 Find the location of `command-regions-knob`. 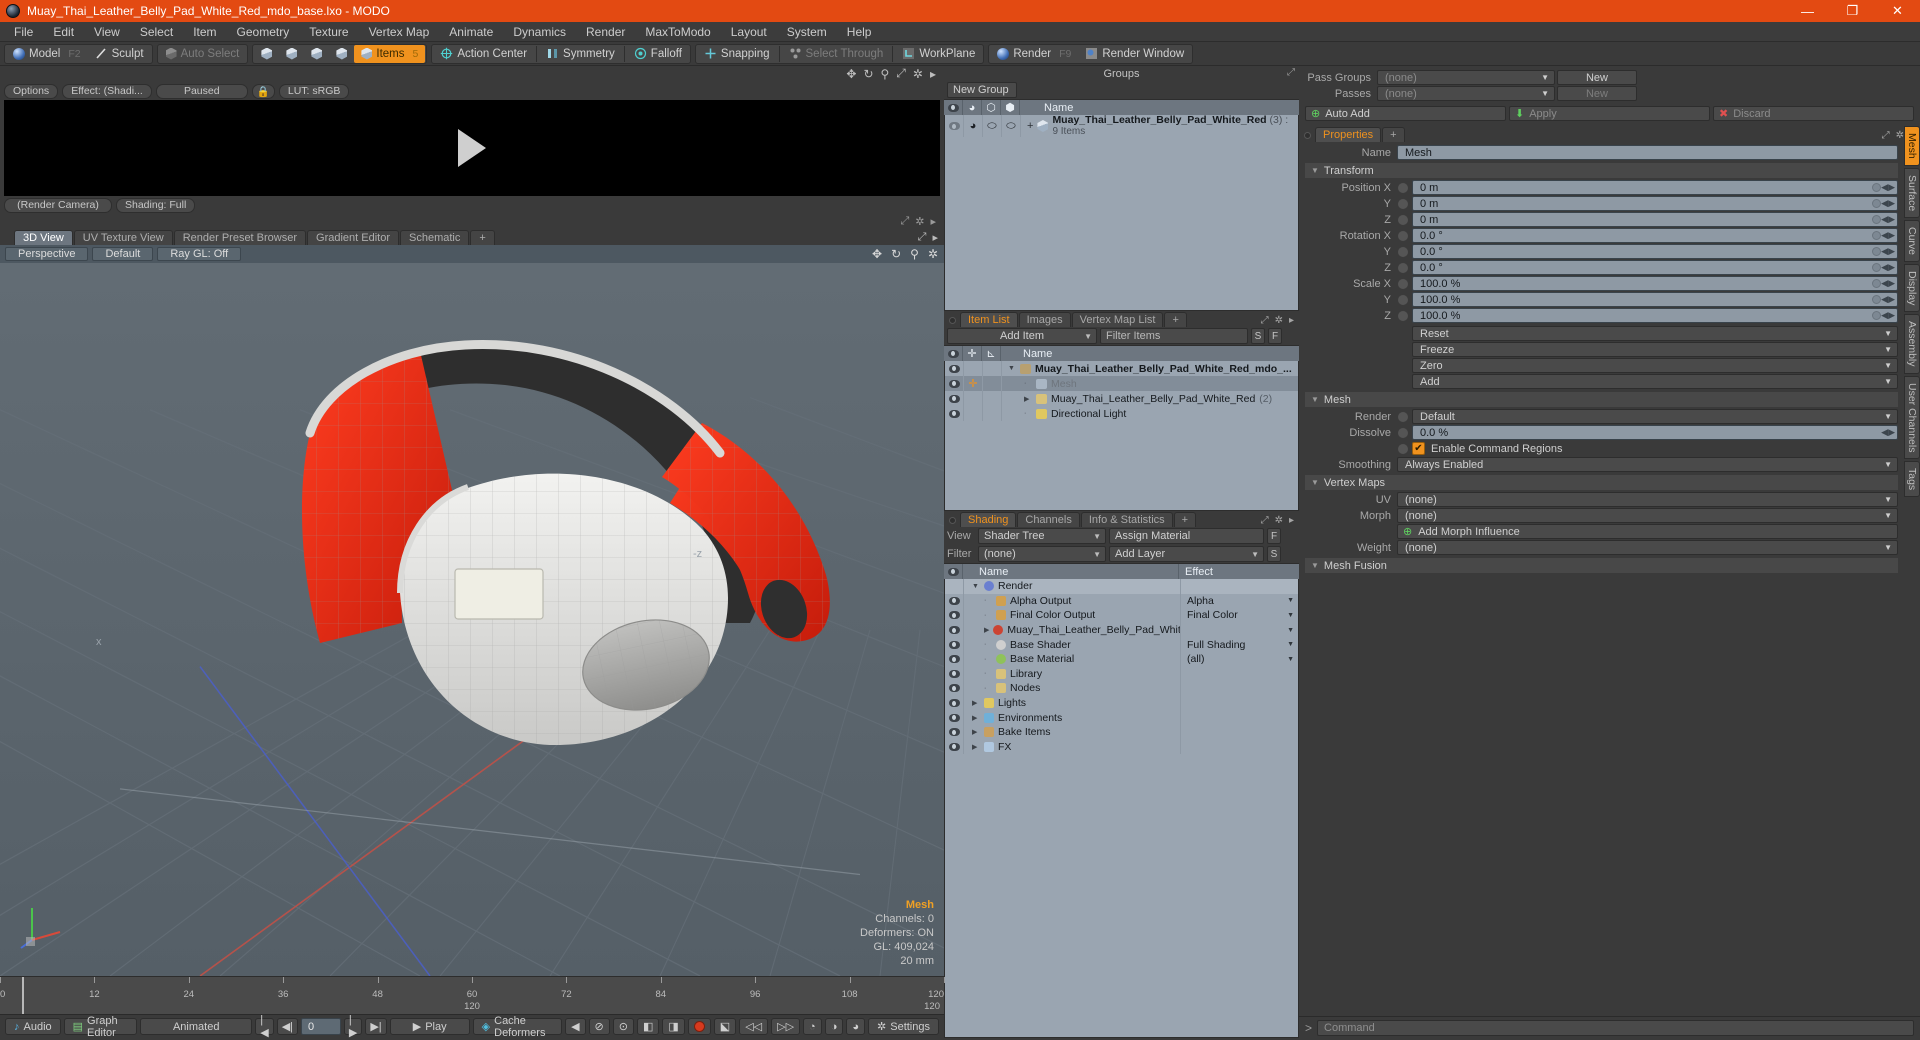

command-regions-knob is located at coordinates (1403, 448).